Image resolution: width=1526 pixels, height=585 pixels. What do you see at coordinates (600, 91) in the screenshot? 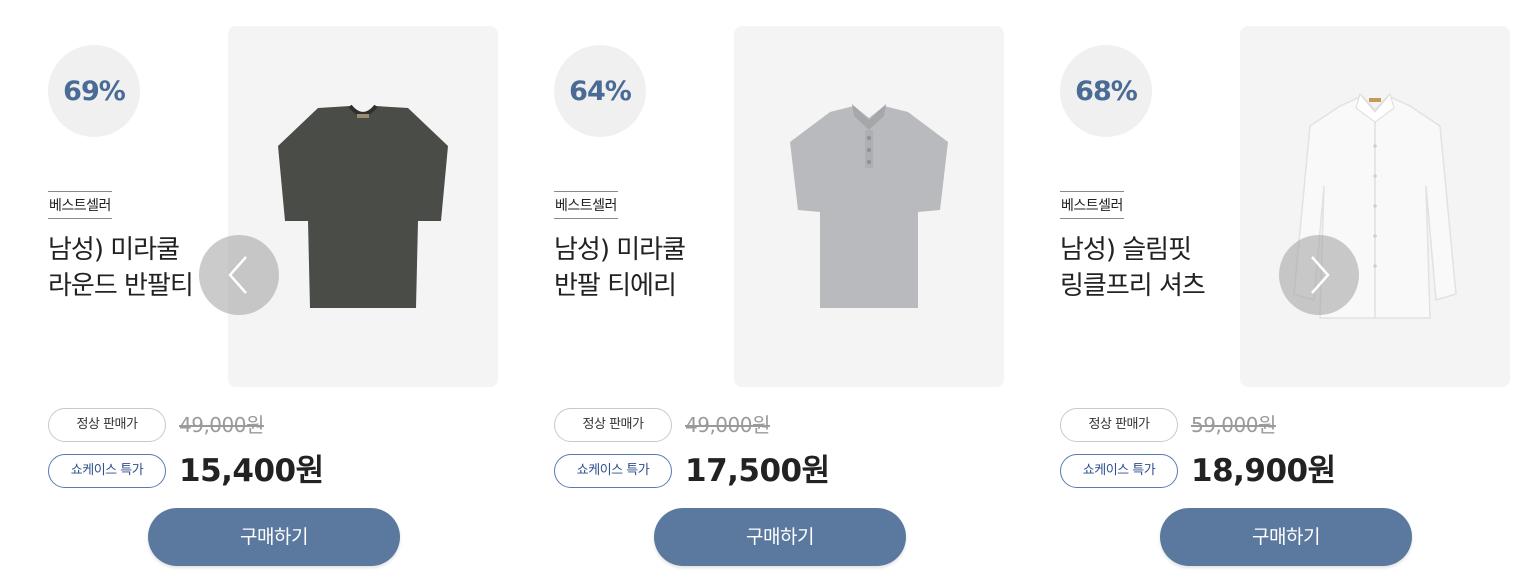
I see `discount-badge: 64%` at bounding box center [600, 91].